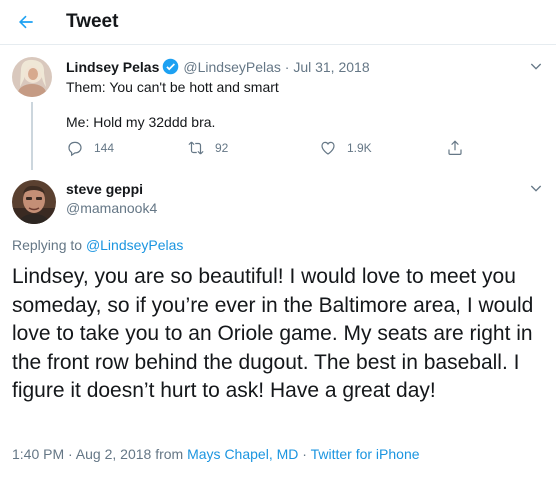 Image resolution: width=556 pixels, height=478 pixels. Describe the element at coordinates (135, 245) in the screenshot. I see `mention-link: @LindseyPelas` at that location.